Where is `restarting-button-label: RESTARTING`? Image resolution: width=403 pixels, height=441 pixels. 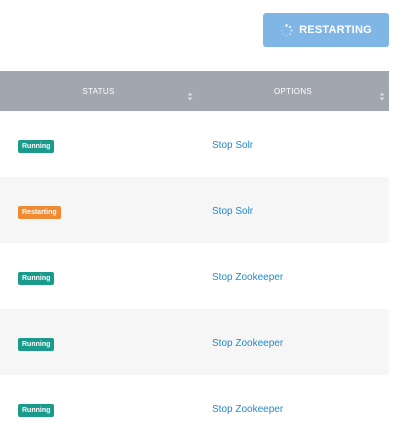 restarting-button-label: RESTARTING is located at coordinates (335, 30).